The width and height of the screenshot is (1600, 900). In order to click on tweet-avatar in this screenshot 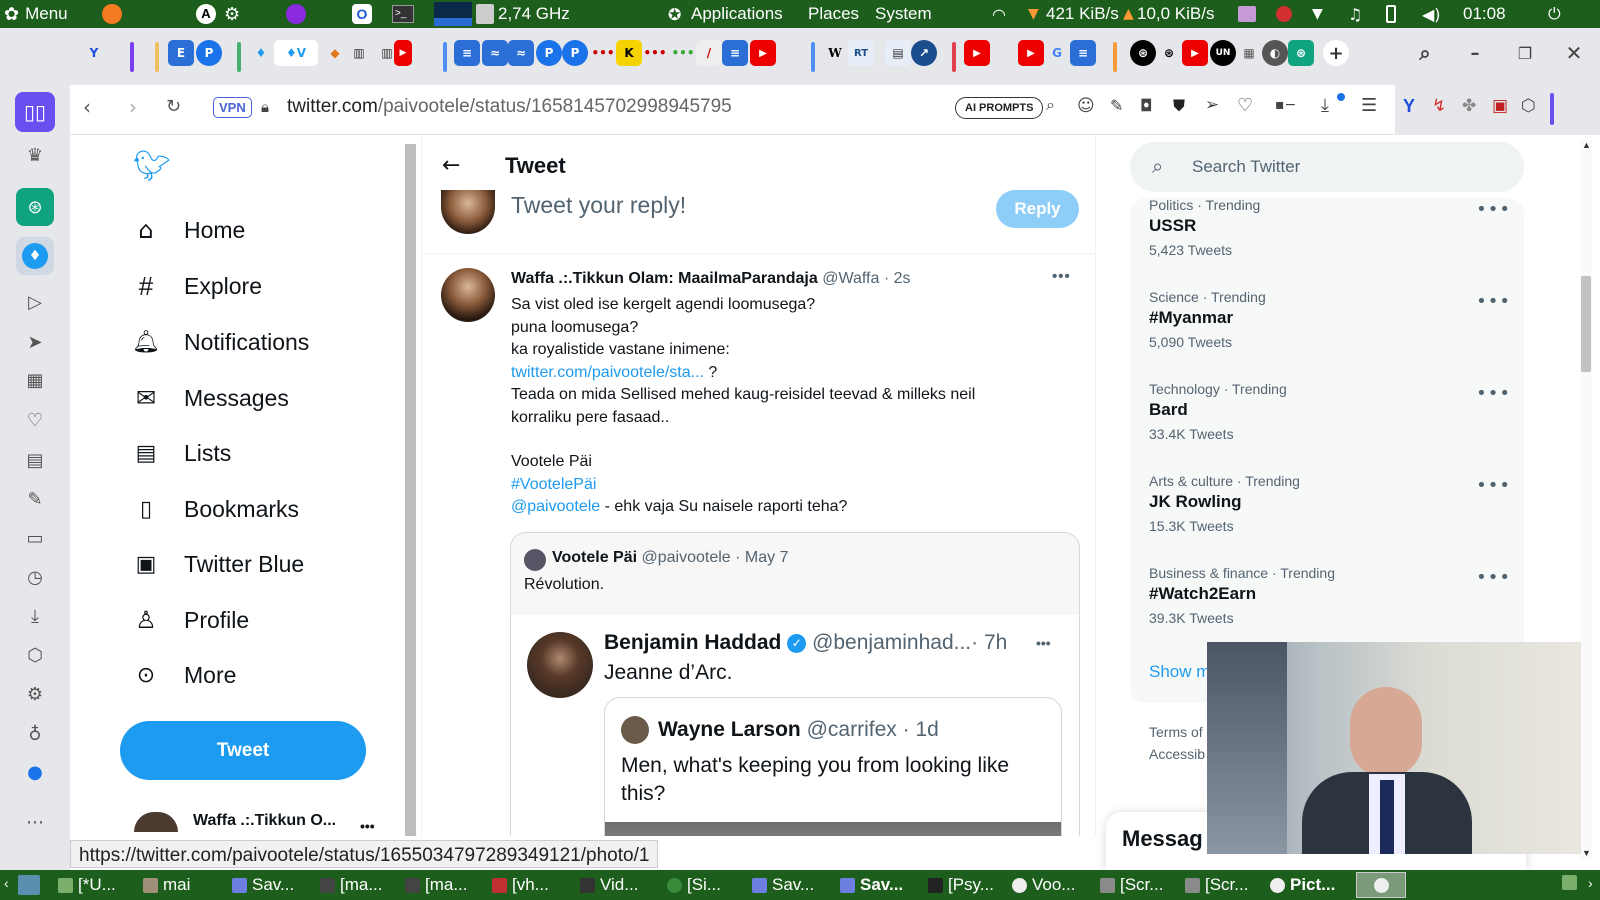, I will do `click(468, 295)`.